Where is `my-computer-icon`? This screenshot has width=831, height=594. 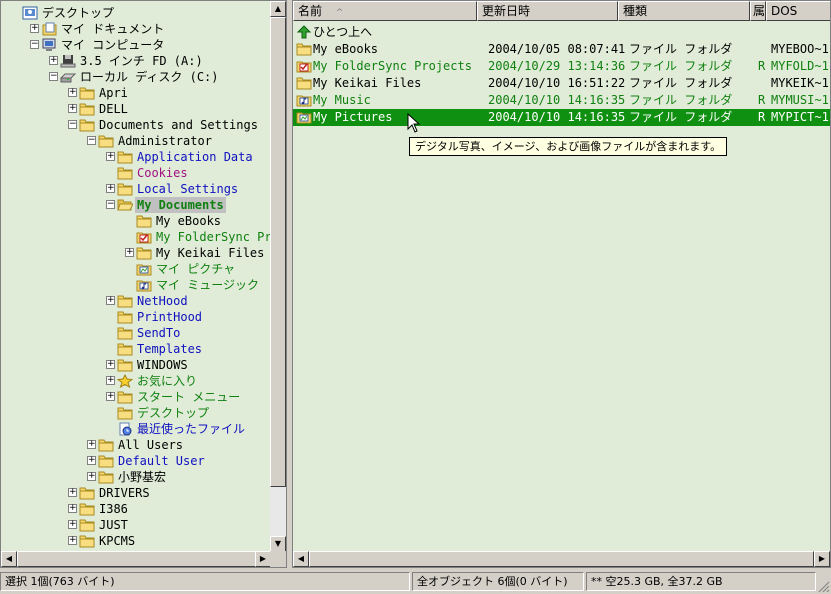 my-computer-icon is located at coordinates (49, 45).